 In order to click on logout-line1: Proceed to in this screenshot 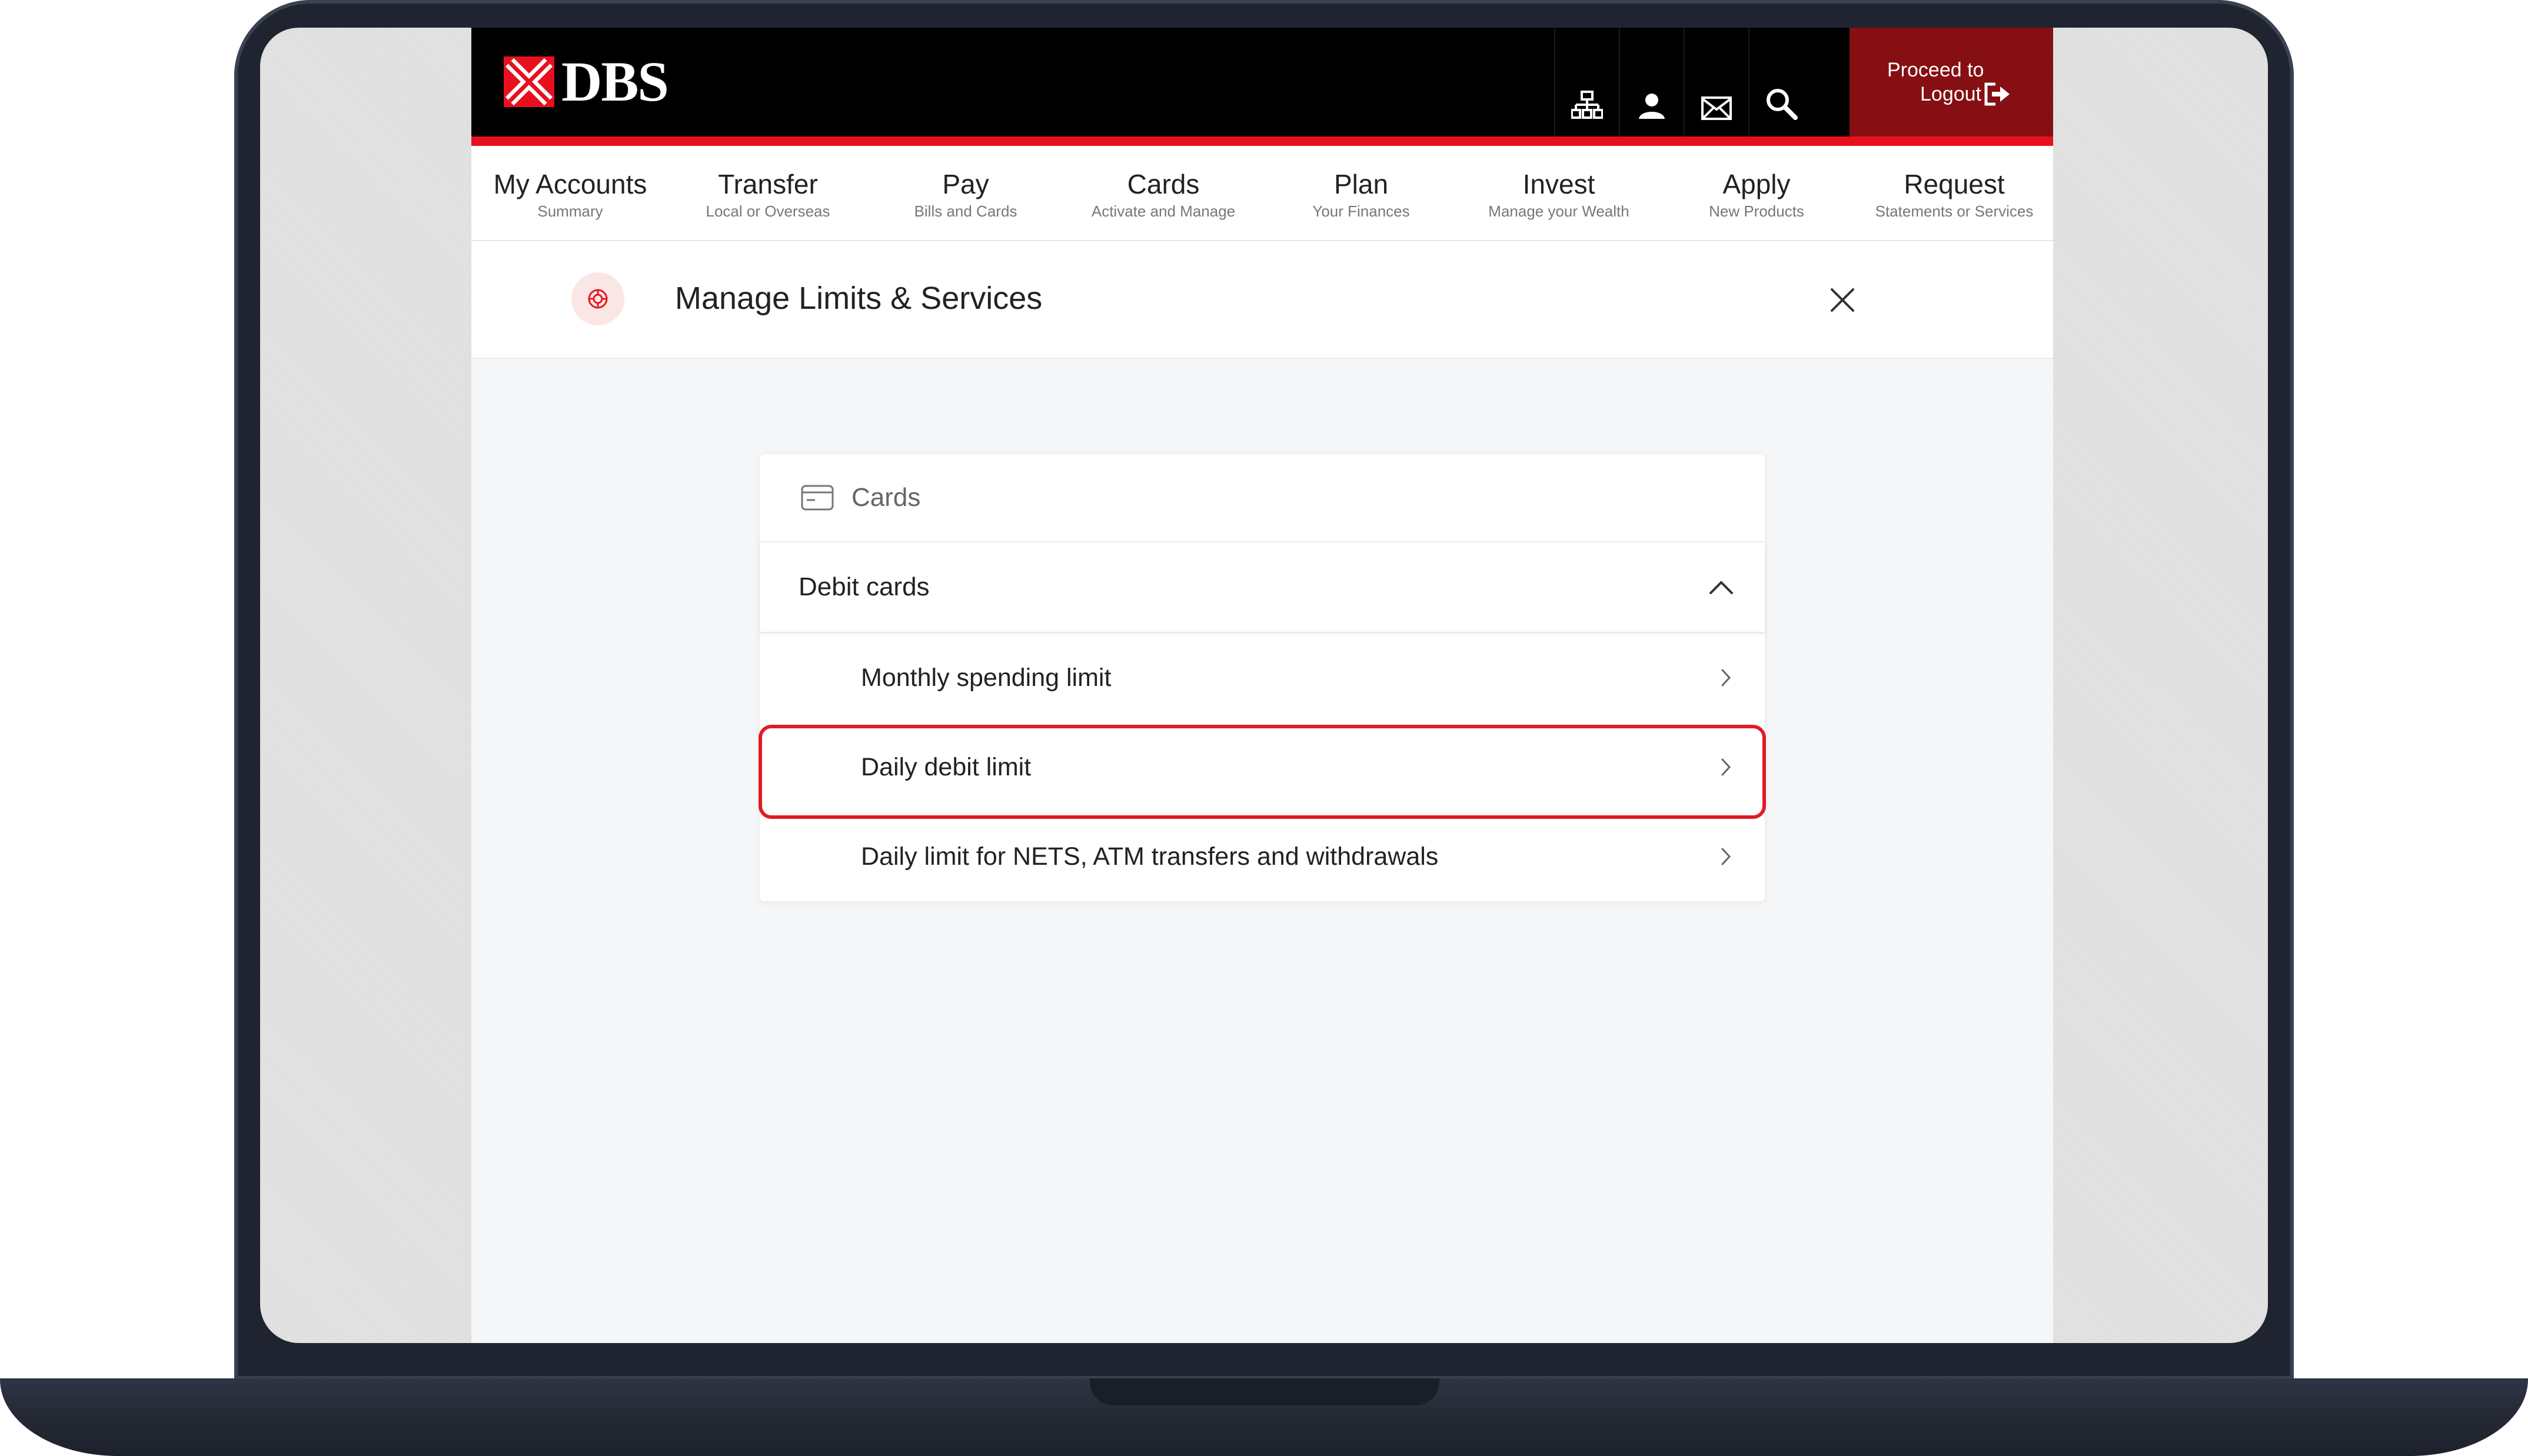, I will do `click(1936, 69)`.